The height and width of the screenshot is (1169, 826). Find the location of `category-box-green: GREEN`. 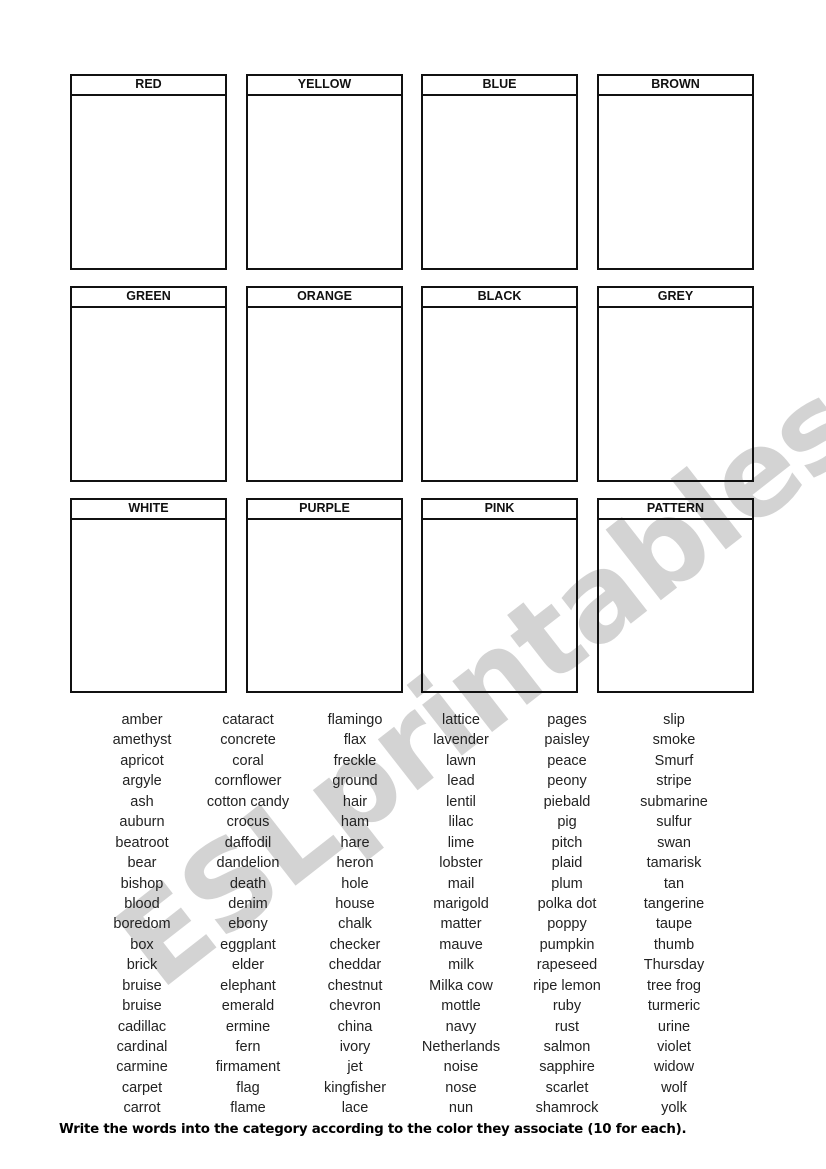

category-box-green: GREEN is located at coordinates (148, 384).